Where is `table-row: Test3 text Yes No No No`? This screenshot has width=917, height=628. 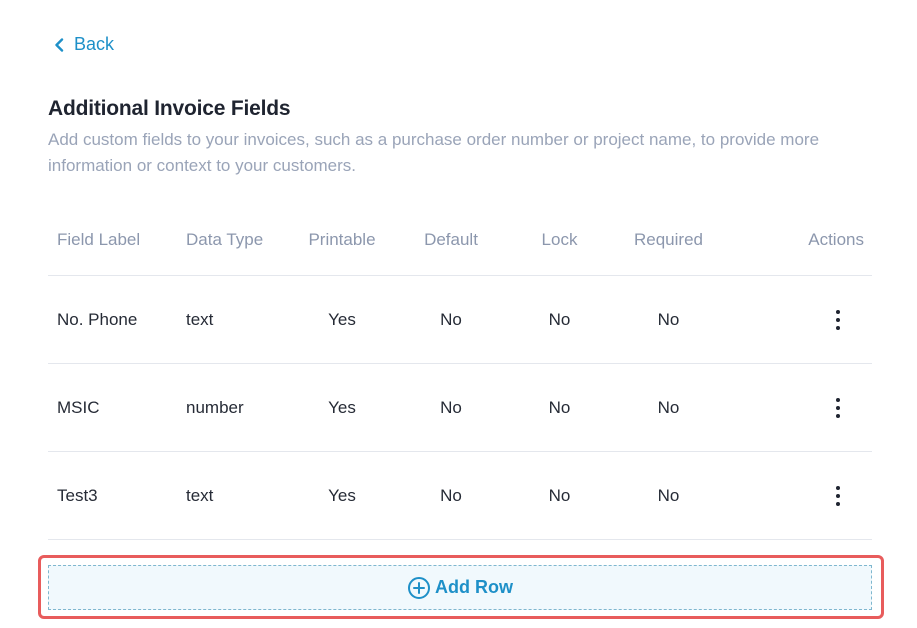 table-row: Test3 text Yes No No No is located at coordinates (460, 496).